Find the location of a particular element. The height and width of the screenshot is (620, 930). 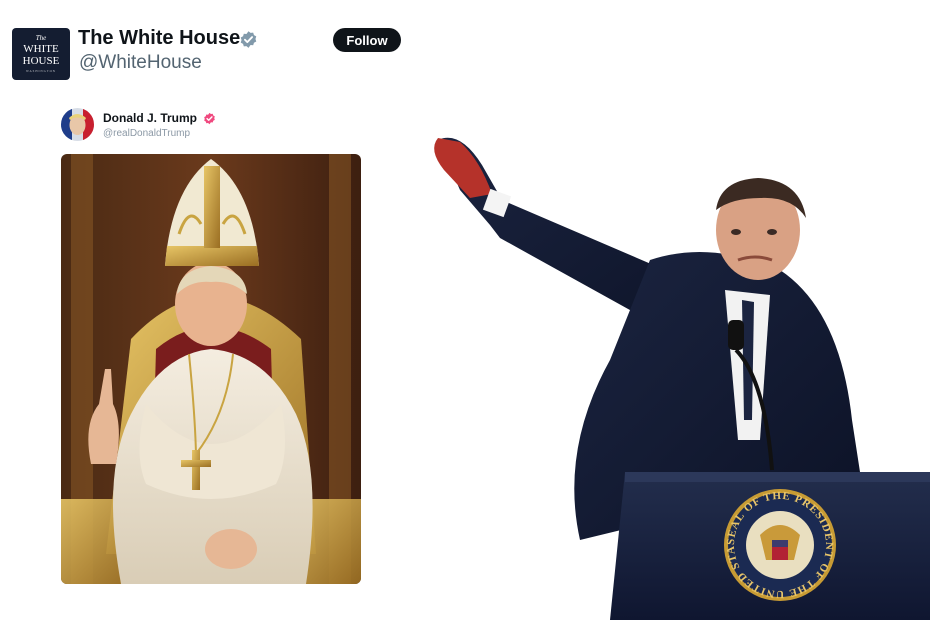

avatar-line-2: WHITE is located at coordinates (41, 49).